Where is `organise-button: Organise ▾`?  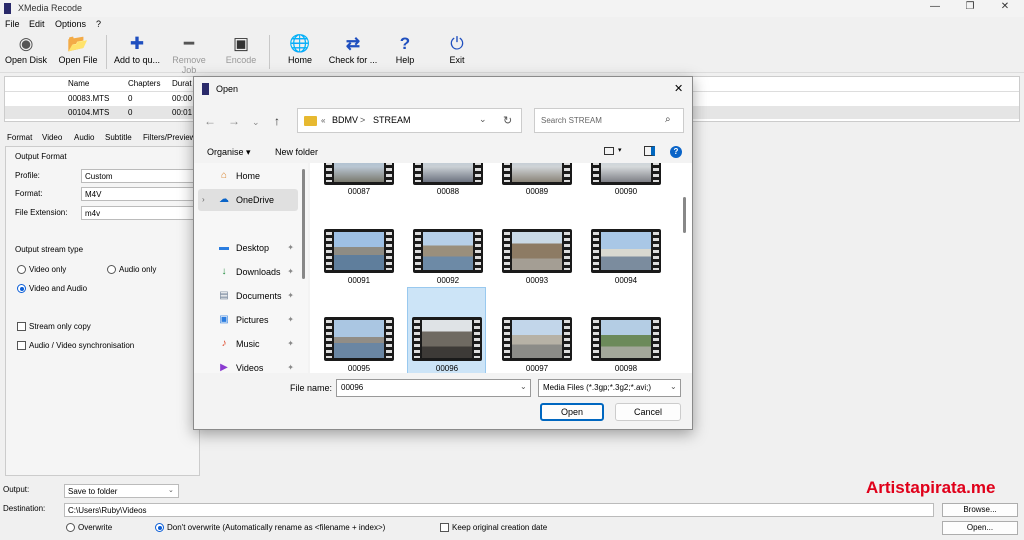
organise-button: Organise ▾ is located at coordinates (229, 152).